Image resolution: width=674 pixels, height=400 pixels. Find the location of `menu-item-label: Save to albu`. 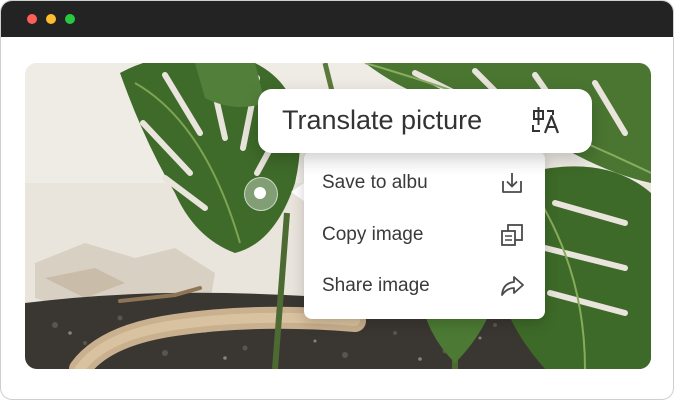

menu-item-label: Save to albu is located at coordinates (375, 182).